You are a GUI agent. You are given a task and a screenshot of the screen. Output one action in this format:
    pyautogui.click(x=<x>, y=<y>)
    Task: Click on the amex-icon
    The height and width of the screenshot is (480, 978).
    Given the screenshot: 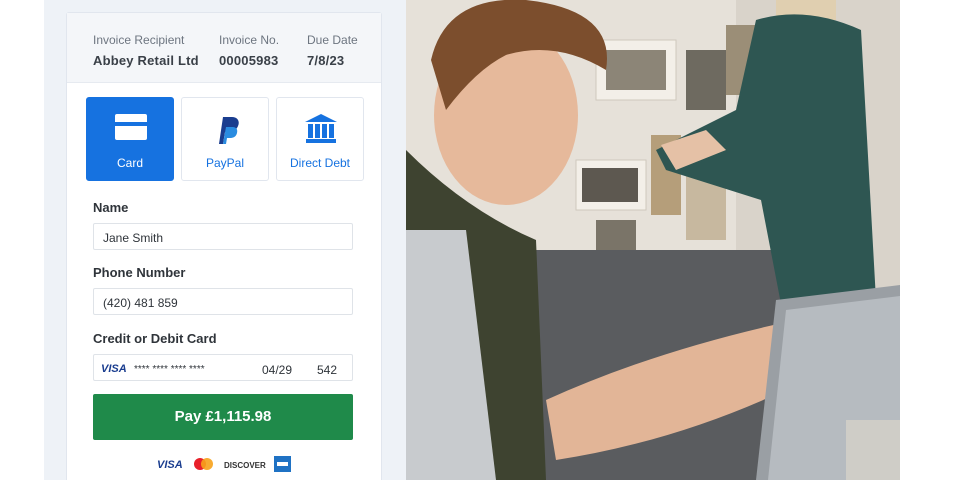 What is the action you would take?
    pyautogui.click(x=282, y=464)
    